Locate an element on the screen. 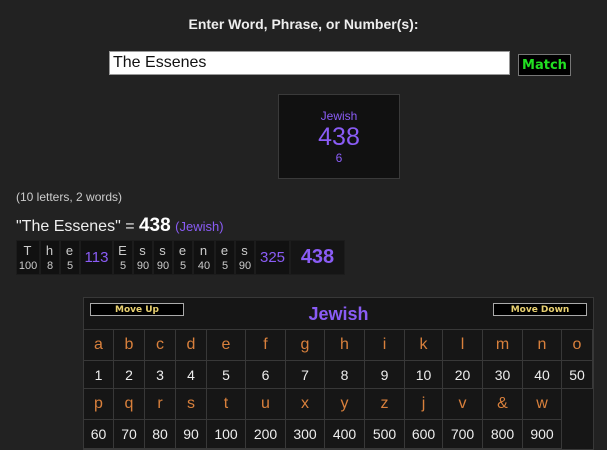 The height and width of the screenshot is (450, 607). cipher-letter: f is located at coordinates (266, 345).